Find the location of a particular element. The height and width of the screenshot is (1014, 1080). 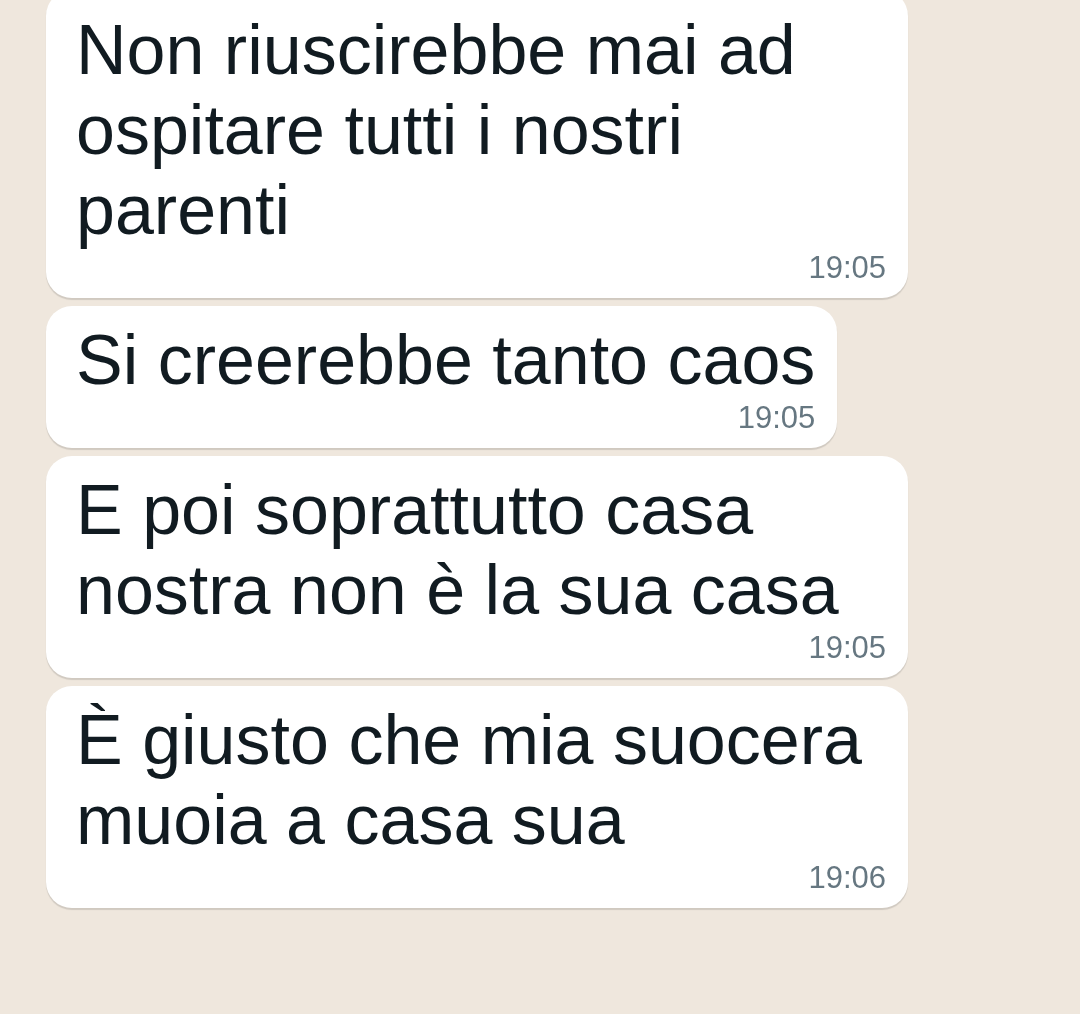

message-time: 19:06 is located at coordinates (847, 878).